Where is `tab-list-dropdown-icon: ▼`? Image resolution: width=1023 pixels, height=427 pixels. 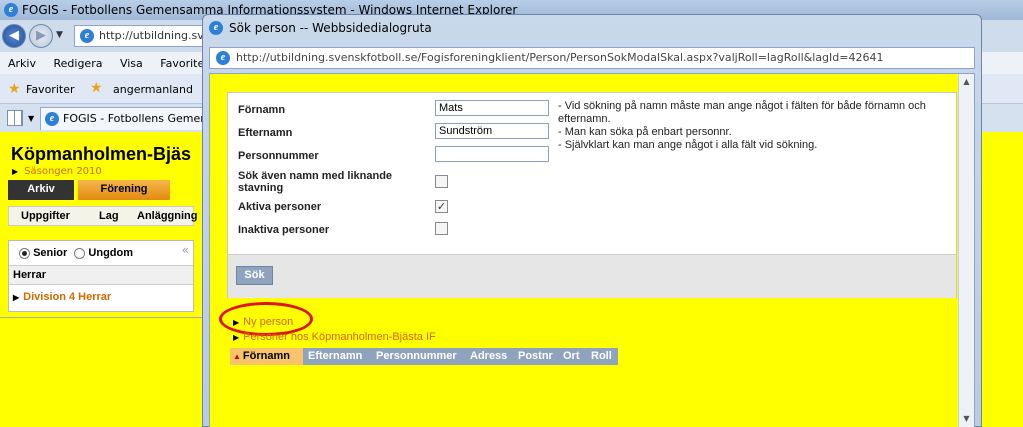 tab-list-dropdown-icon: ▼ is located at coordinates (31, 118).